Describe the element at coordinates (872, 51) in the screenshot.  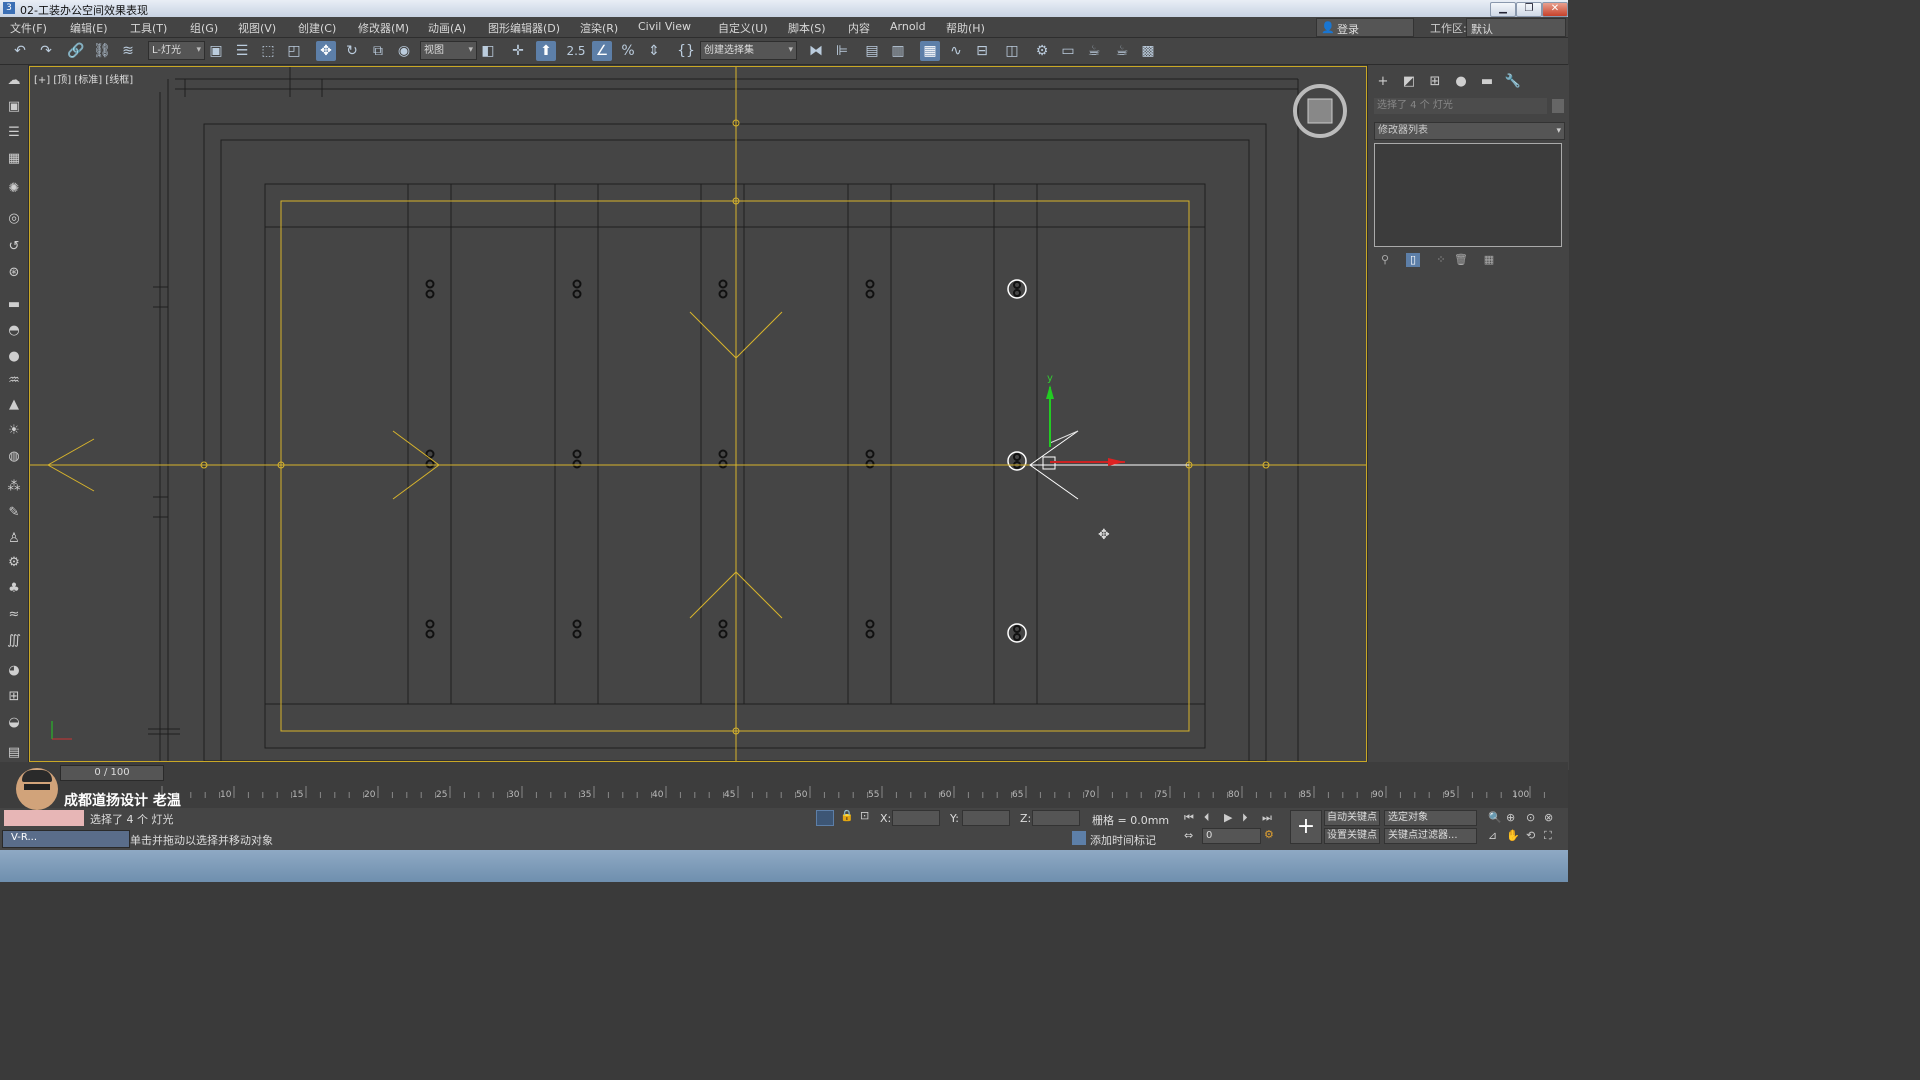
I see `layer-explorer-icon: ▤` at that location.